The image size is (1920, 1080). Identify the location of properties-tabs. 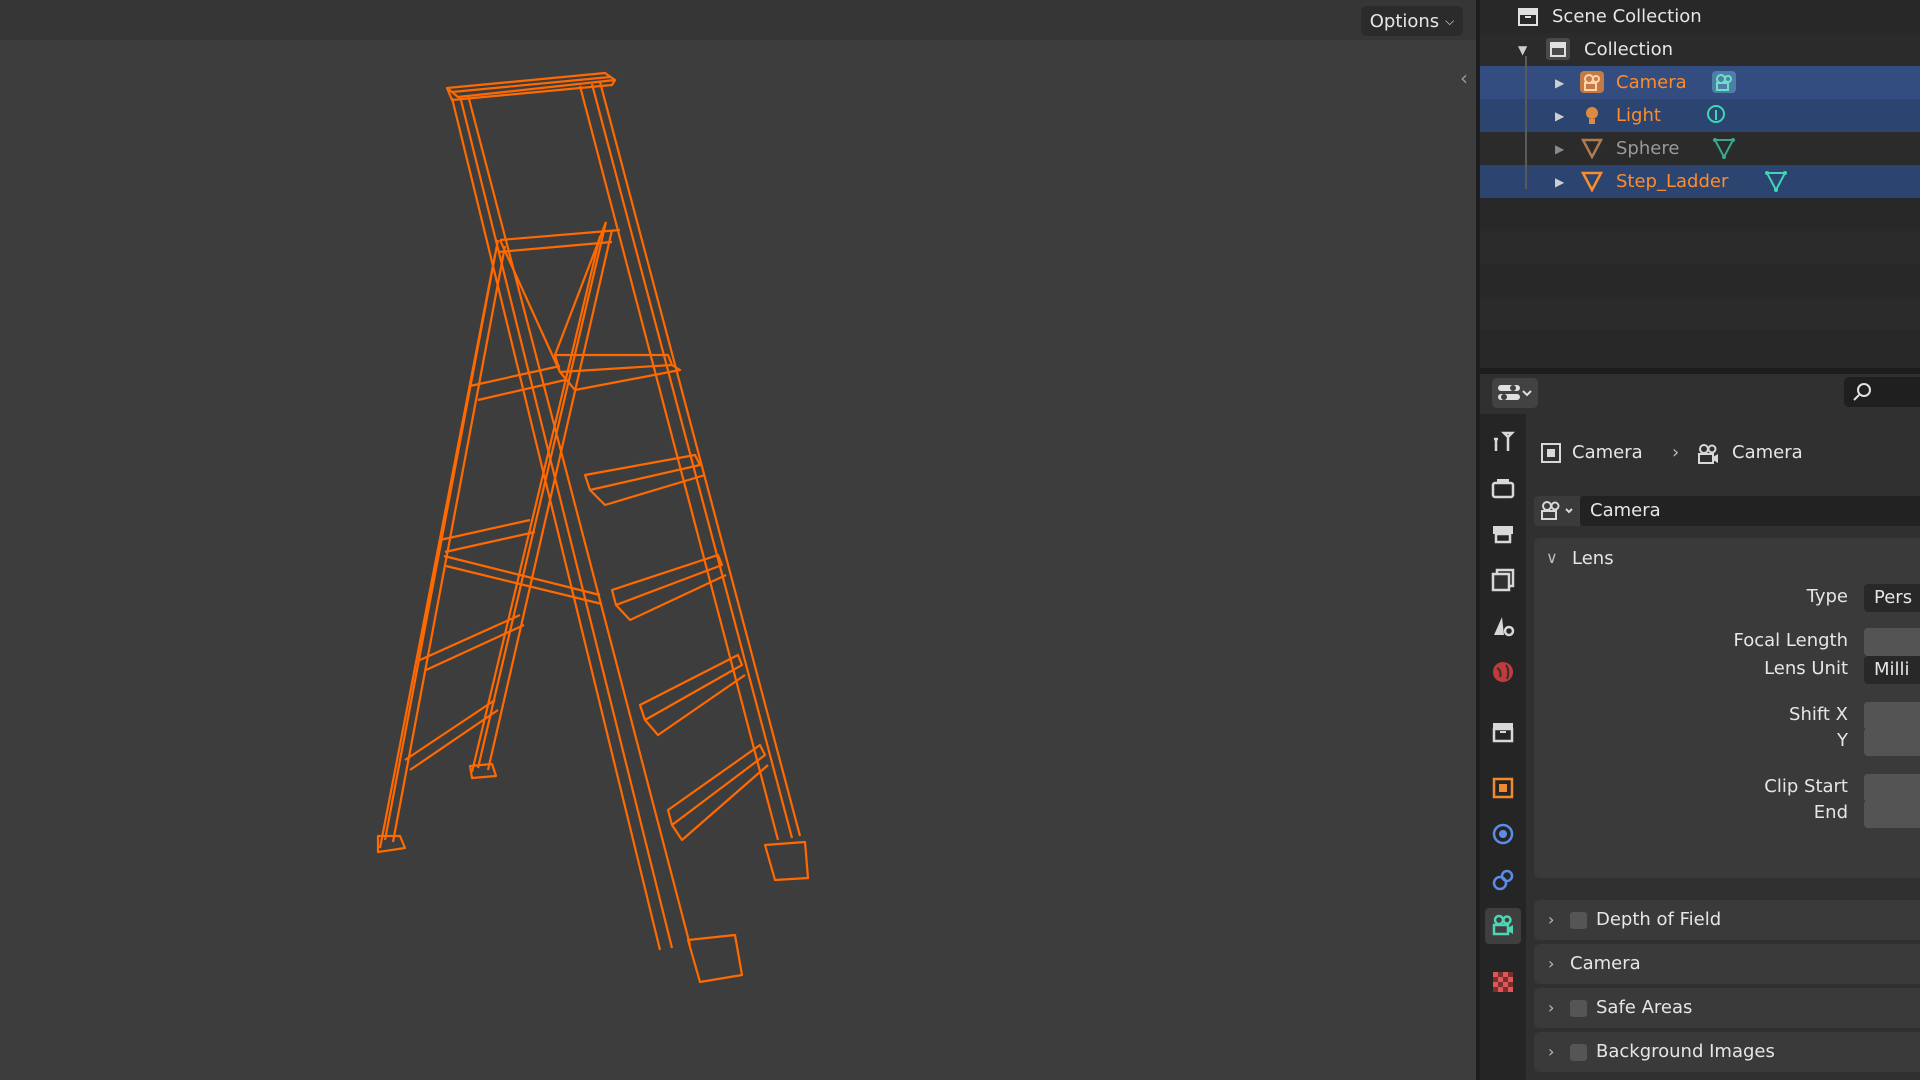
(1503, 747).